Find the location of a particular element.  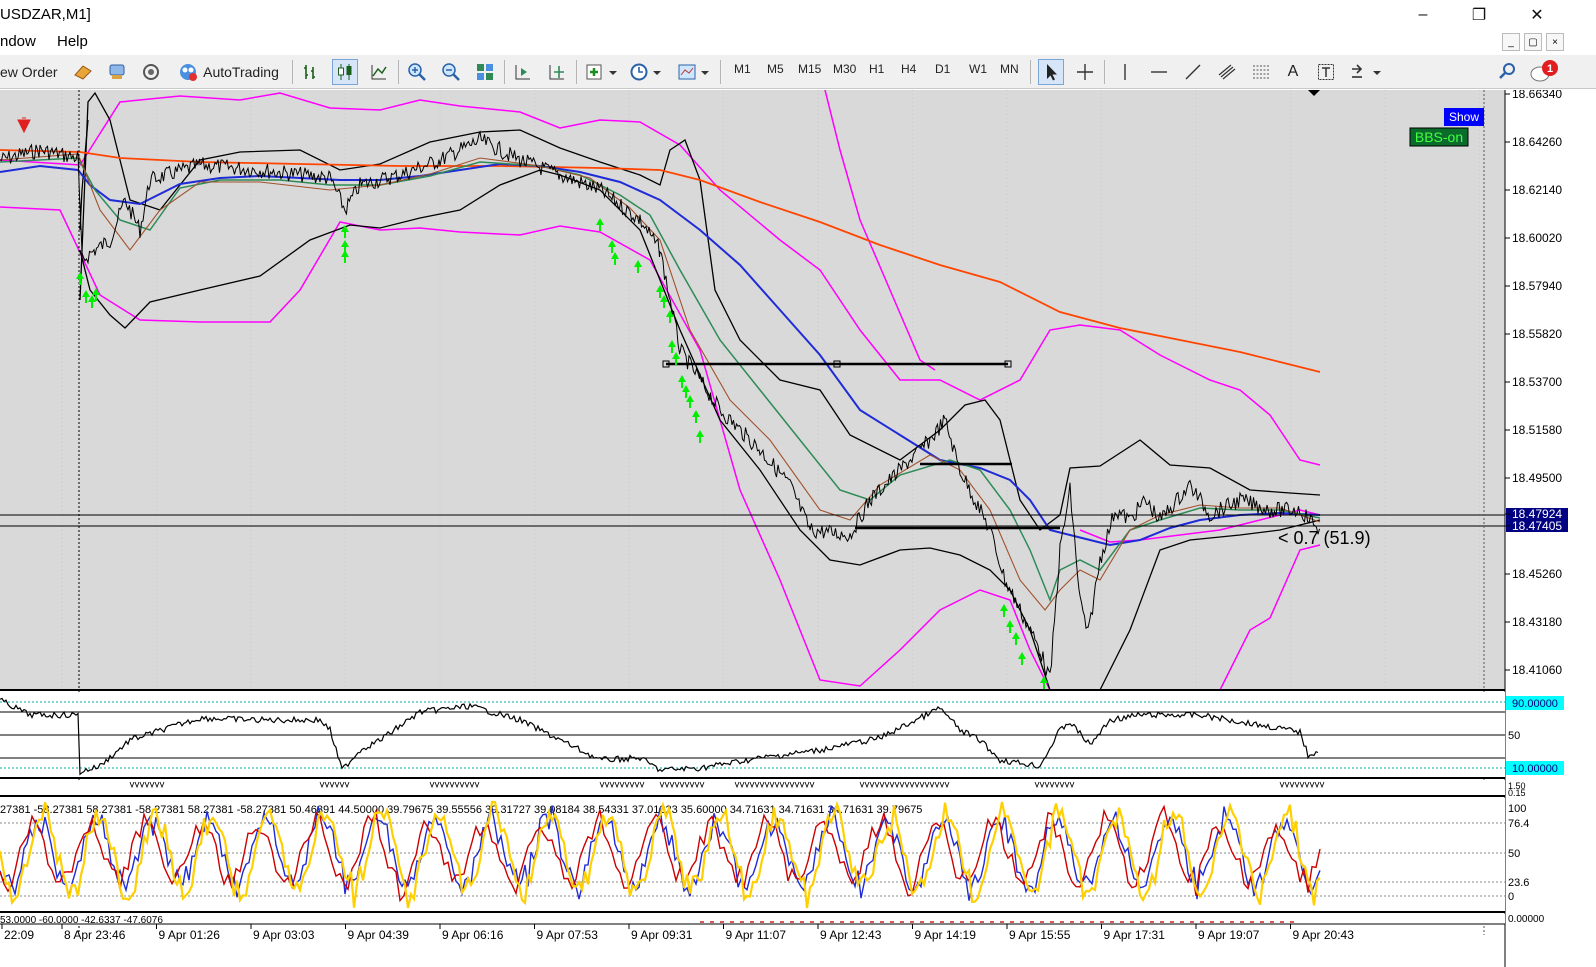

stoch-scale-50: 50 is located at coordinates (1514, 854).